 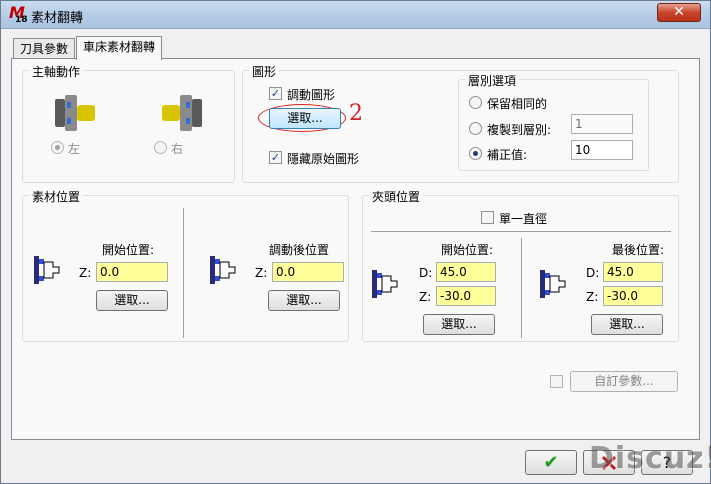 What do you see at coordinates (475, 153) in the screenshot?
I see `offset-radio` at bounding box center [475, 153].